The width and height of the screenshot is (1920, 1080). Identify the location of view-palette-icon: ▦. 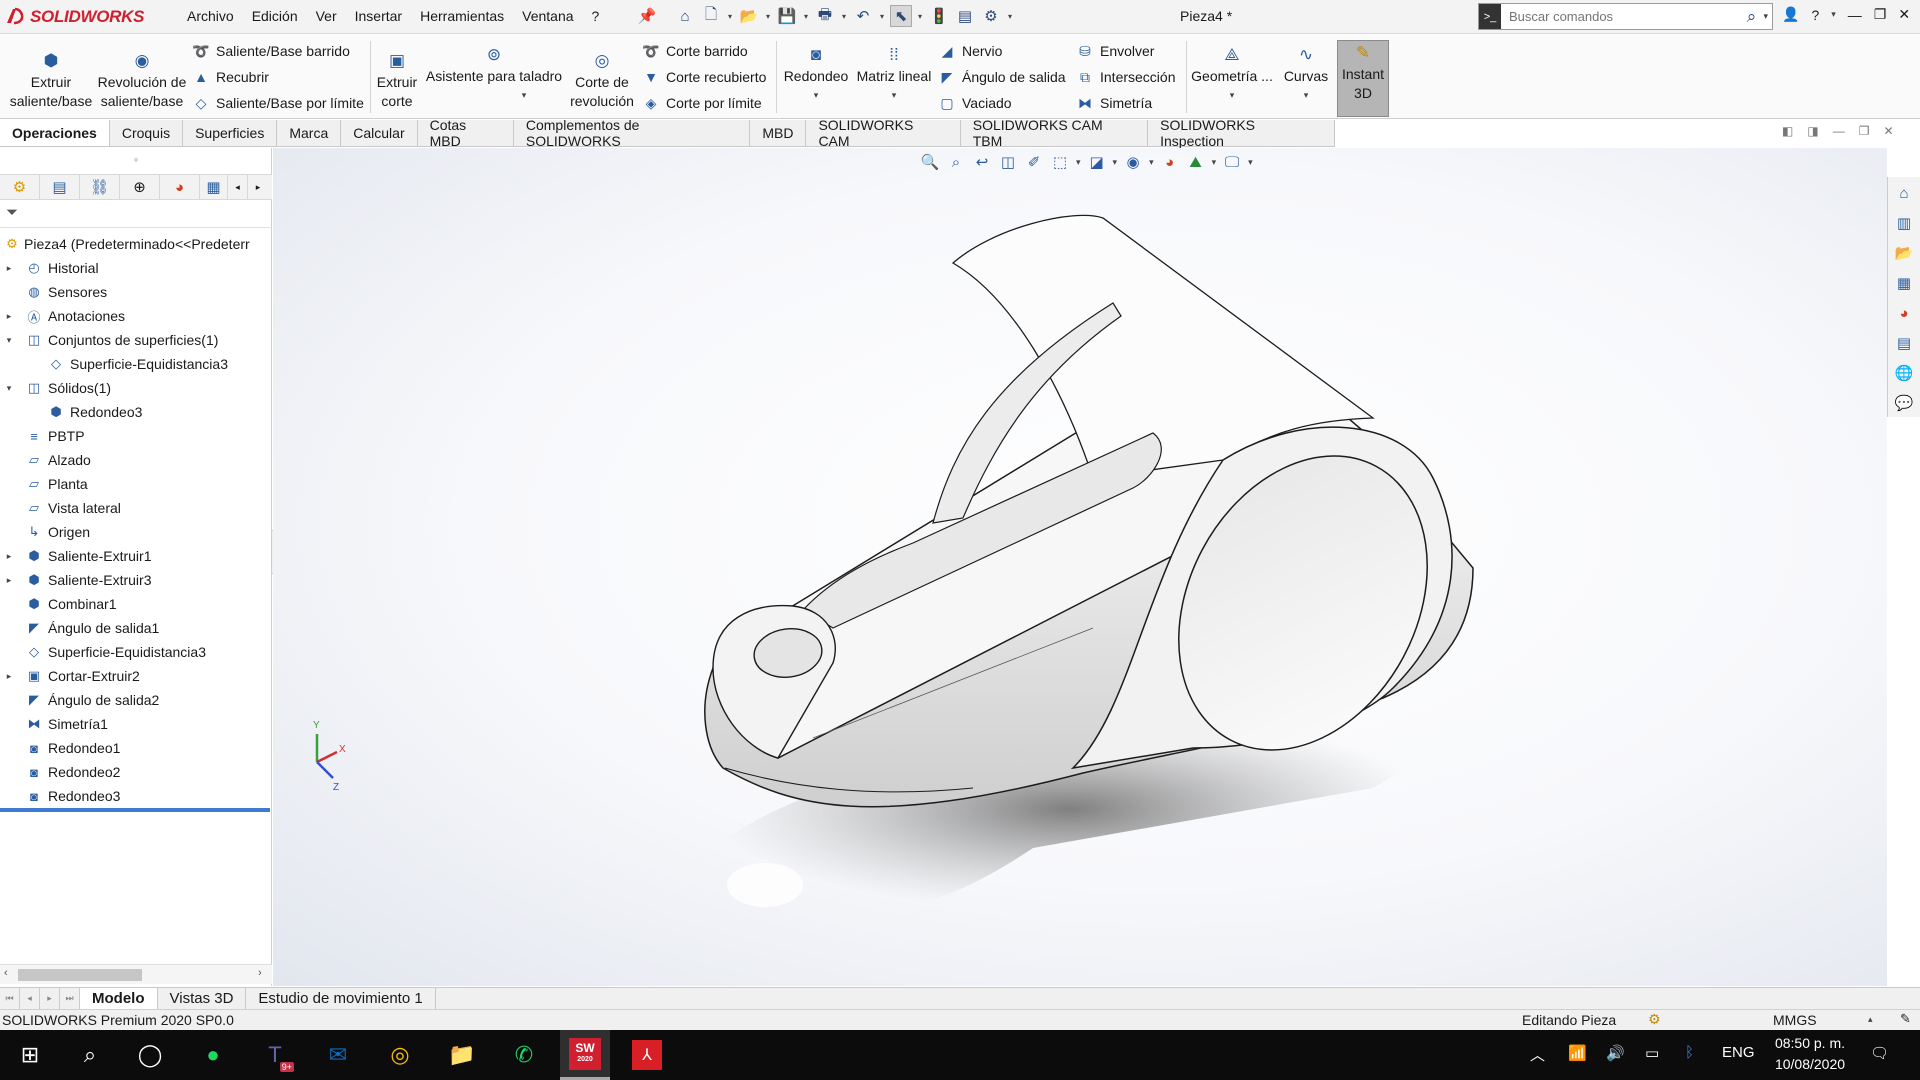
(1904, 283).